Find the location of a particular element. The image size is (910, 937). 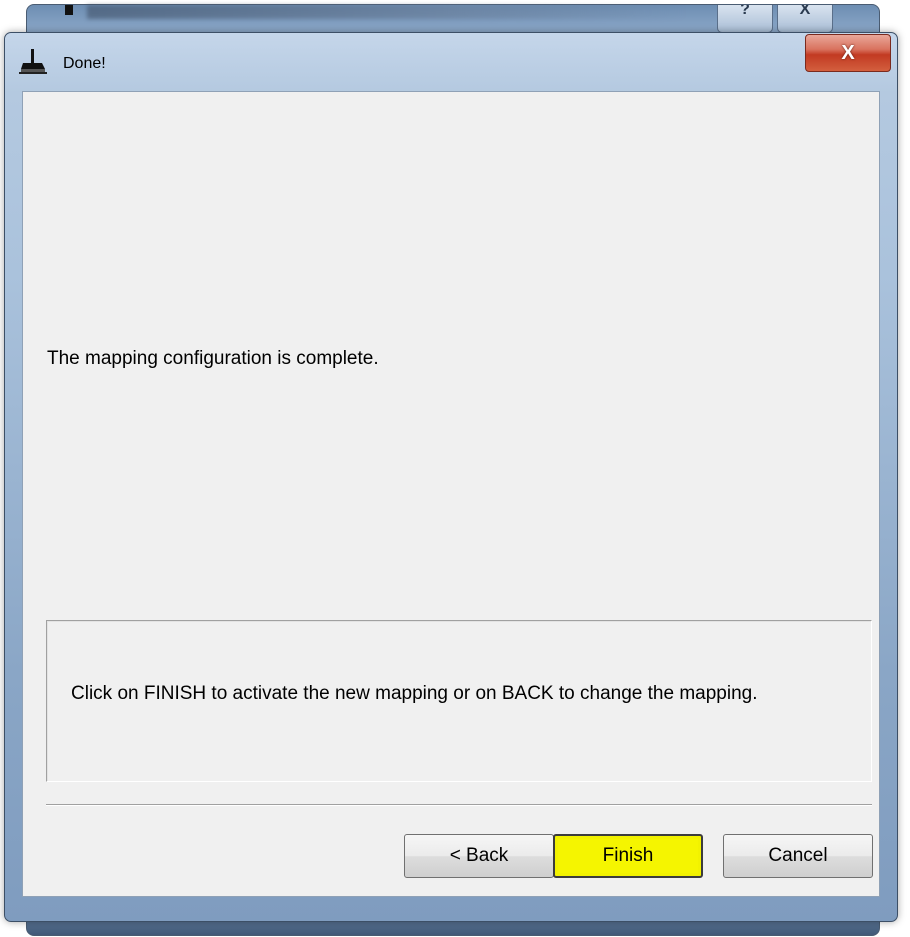

separator is located at coordinates (459, 805).